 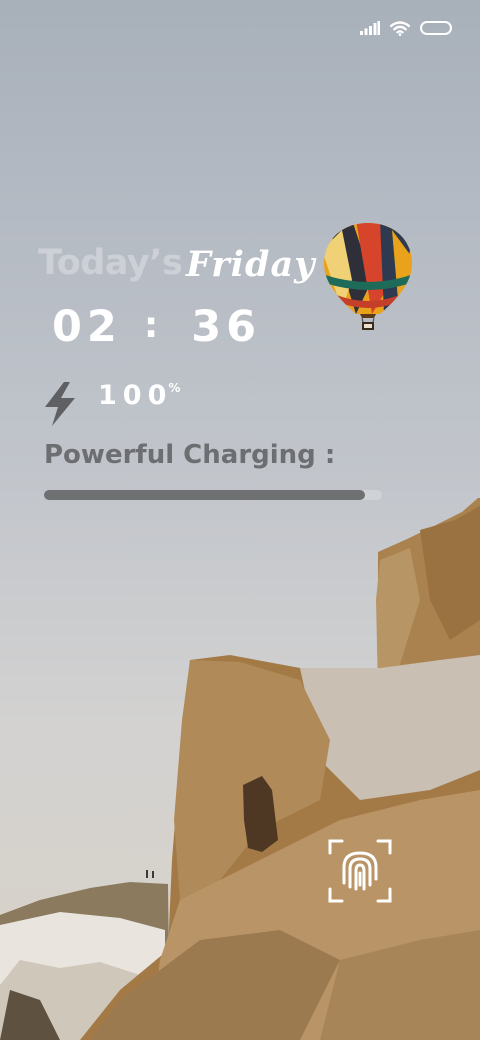 I want to click on clock: 02 : 36, so click(x=156, y=327).